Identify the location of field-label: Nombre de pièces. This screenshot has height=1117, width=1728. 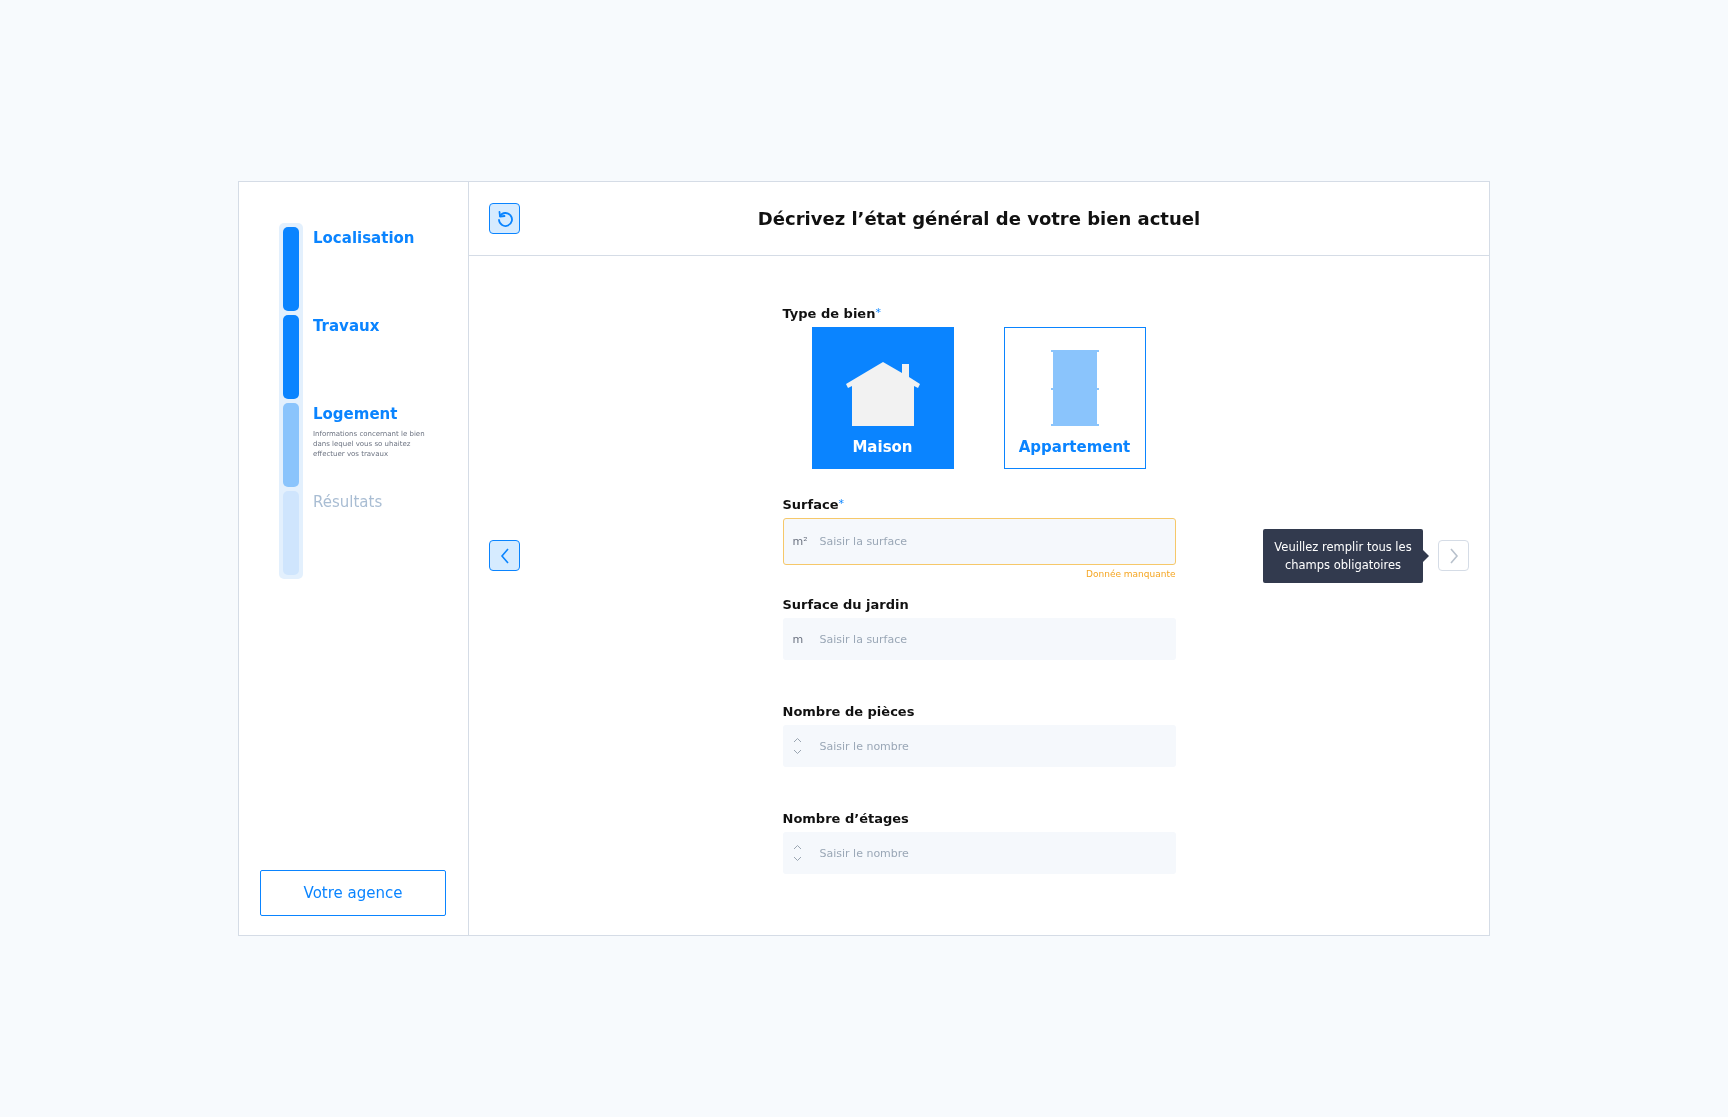
(848, 711).